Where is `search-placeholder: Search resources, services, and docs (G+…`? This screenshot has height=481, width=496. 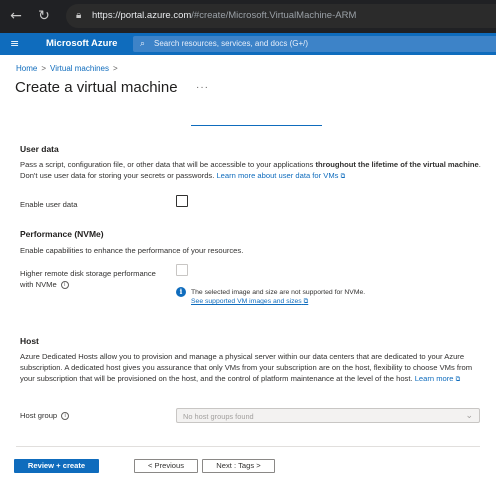 search-placeholder: Search resources, services, and docs (G+… is located at coordinates (231, 43).